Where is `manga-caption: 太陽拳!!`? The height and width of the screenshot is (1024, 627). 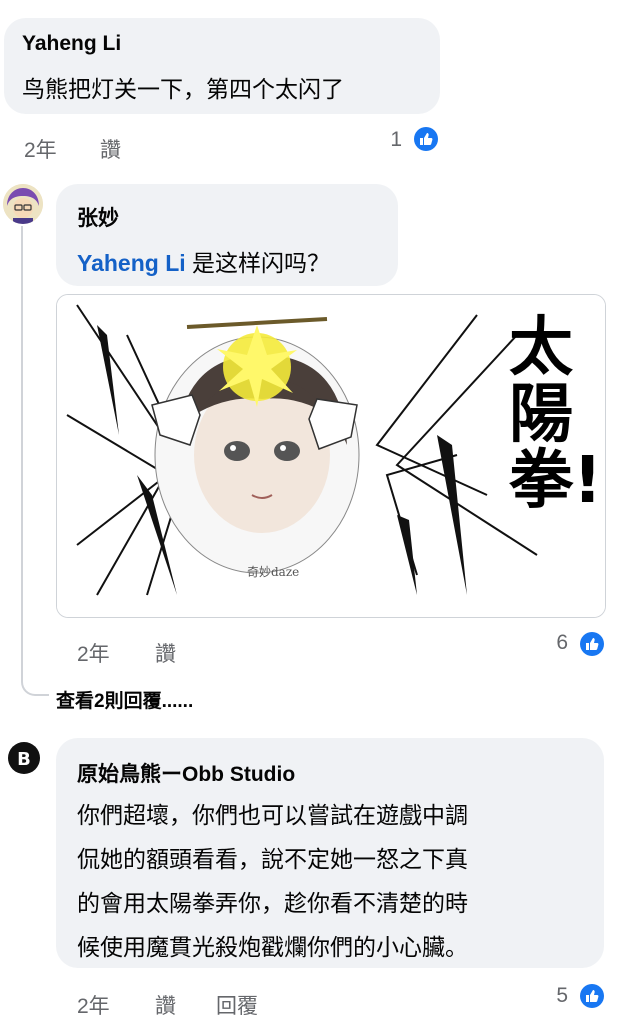
manga-caption: 太陽拳!! is located at coordinates (557, 415).